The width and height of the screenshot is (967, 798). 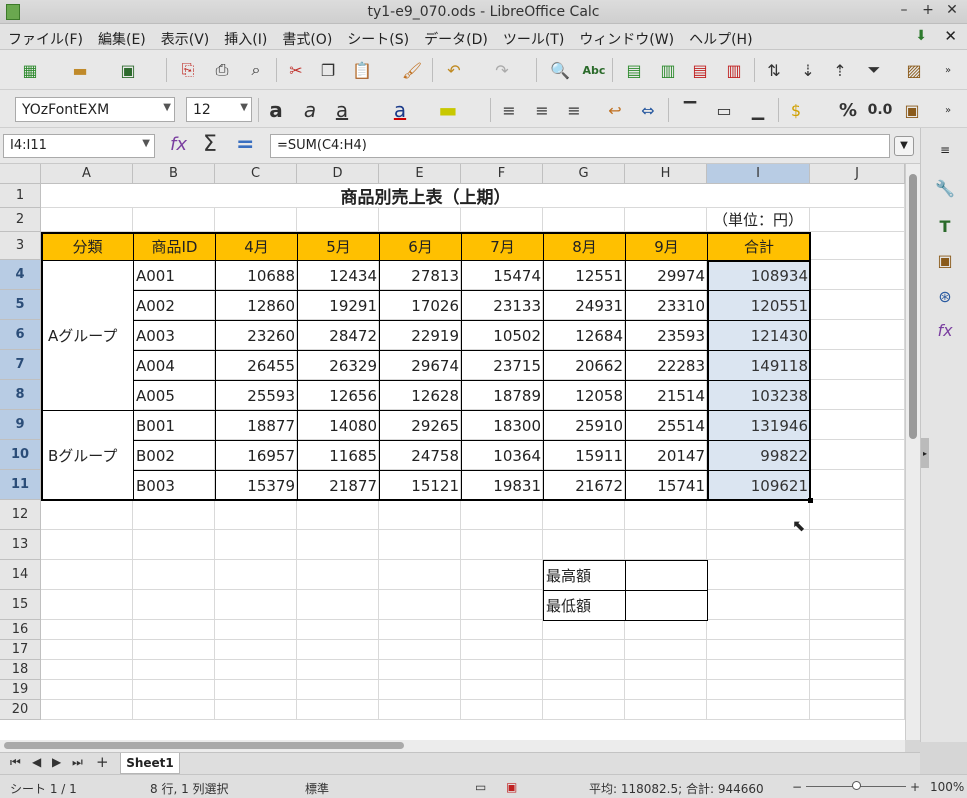 What do you see at coordinates (174, 455) in the screenshot?
I see `product-id-cell: B002` at bounding box center [174, 455].